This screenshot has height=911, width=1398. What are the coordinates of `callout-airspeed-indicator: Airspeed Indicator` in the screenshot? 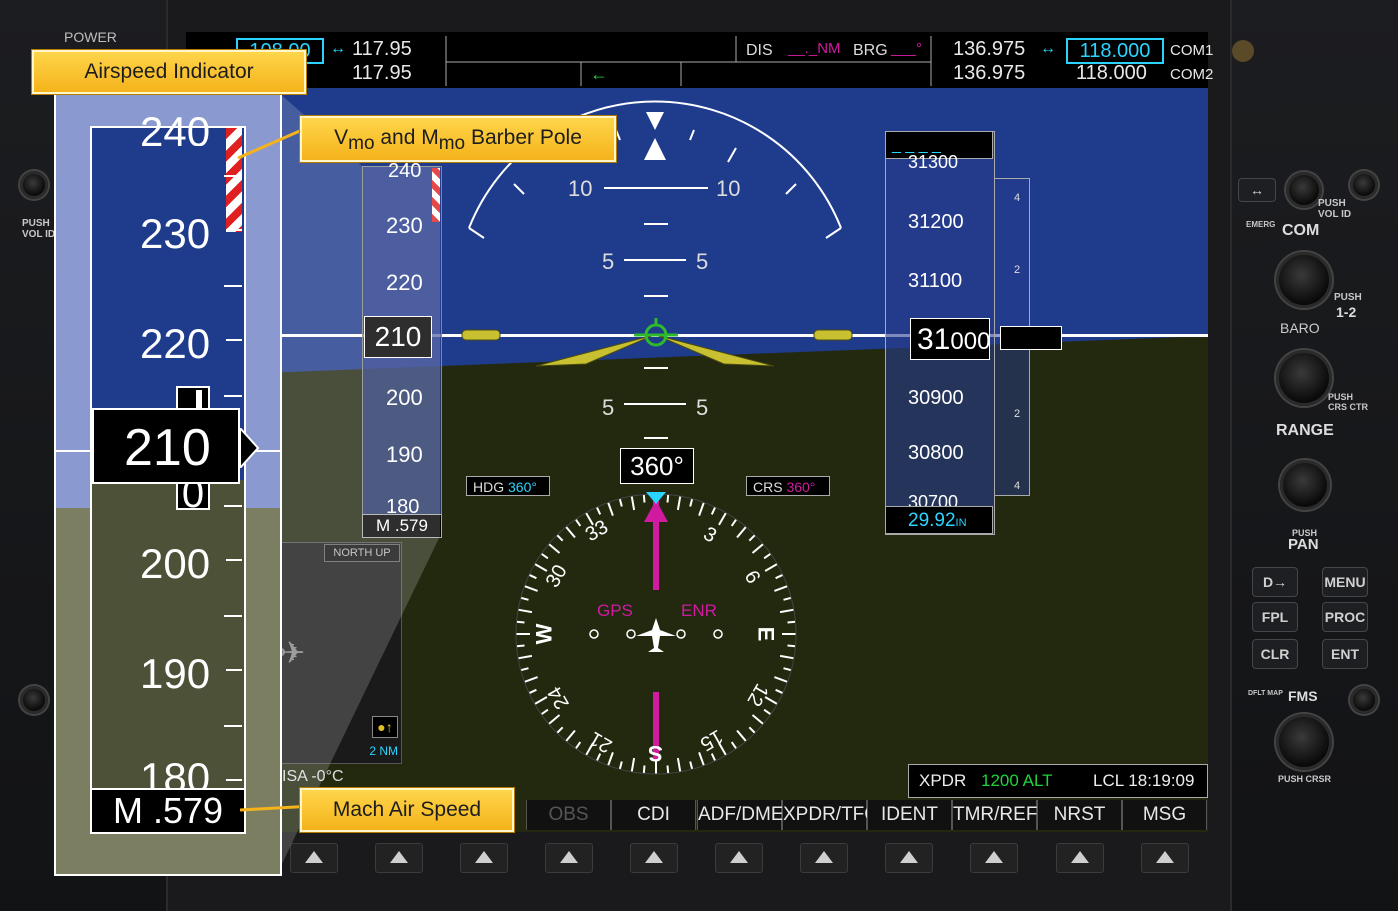 It's located at (169, 72).